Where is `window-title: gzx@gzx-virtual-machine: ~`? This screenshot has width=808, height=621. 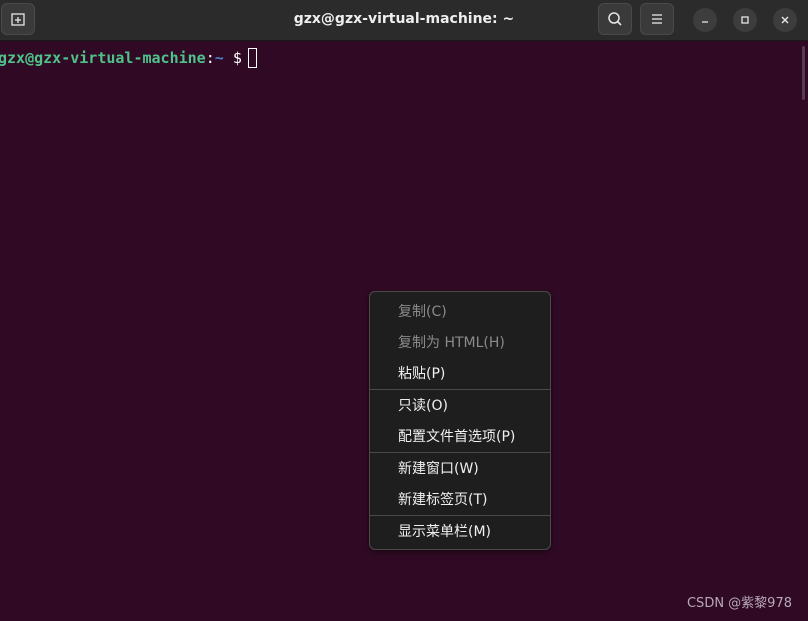
window-title: gzx@gzx-virtual-machine: ~ is located at coordinates (404, 19).